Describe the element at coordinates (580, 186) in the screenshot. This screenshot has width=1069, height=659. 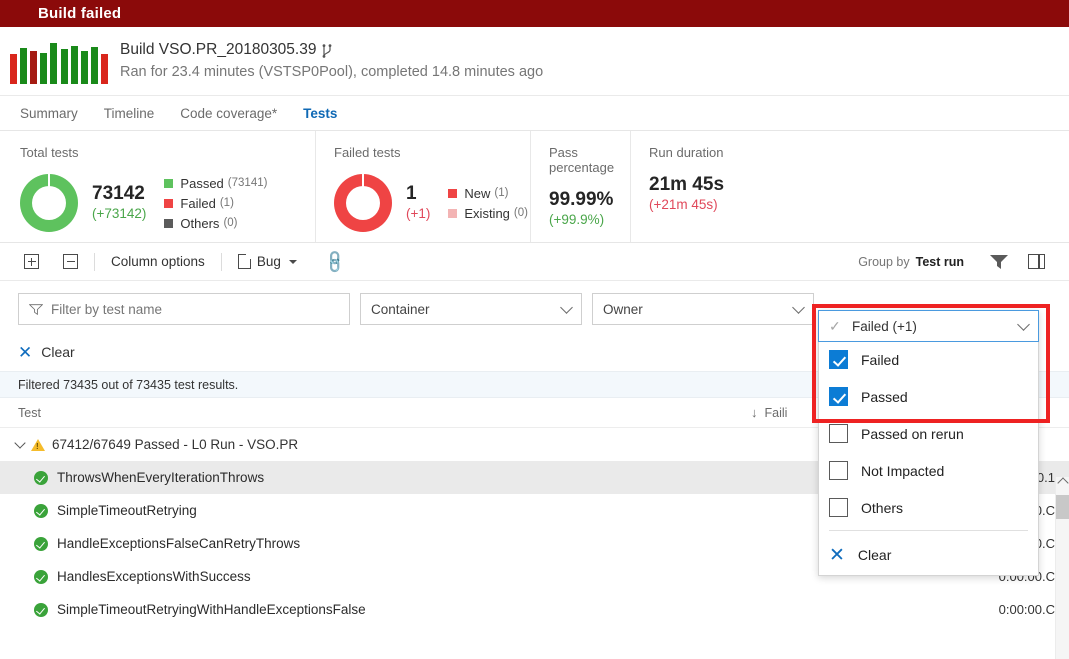
I see `metric-pass-percentage: Pass percentage 99.99% (+99.9%)` at that location.